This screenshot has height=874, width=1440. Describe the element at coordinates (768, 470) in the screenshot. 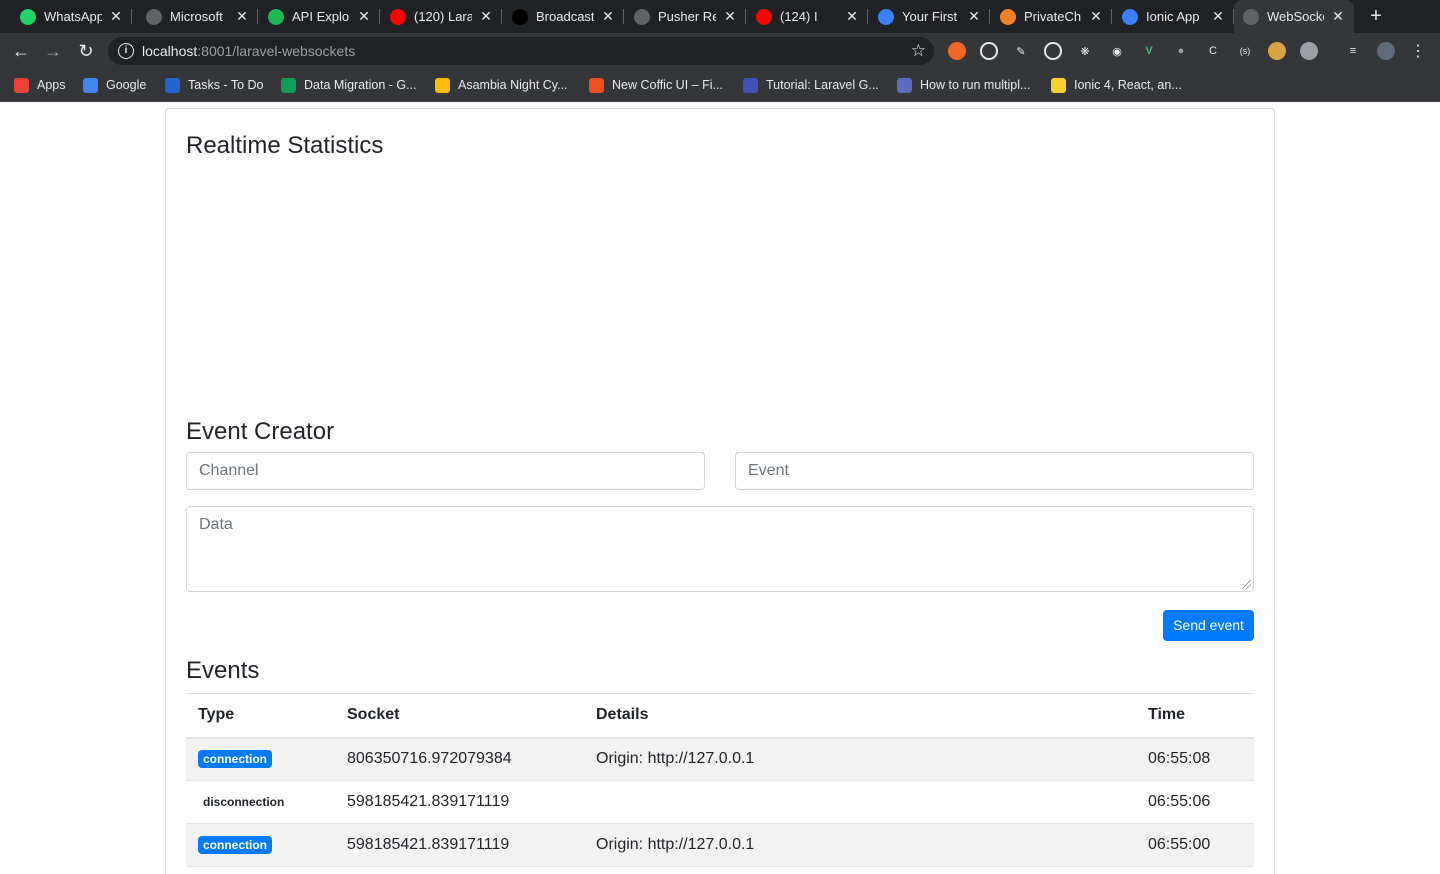

I see `event-placeholder: Event` at that location.